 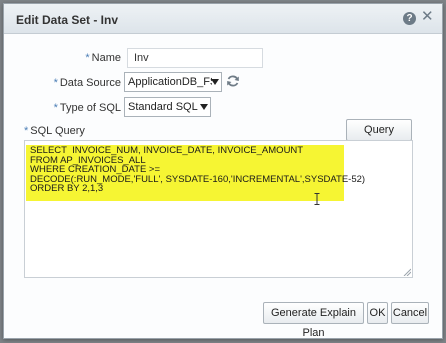 What do you see at coordinates (233, 81) in the screenshot?
I see `refresh-icon` at bounding box center [233, 81].